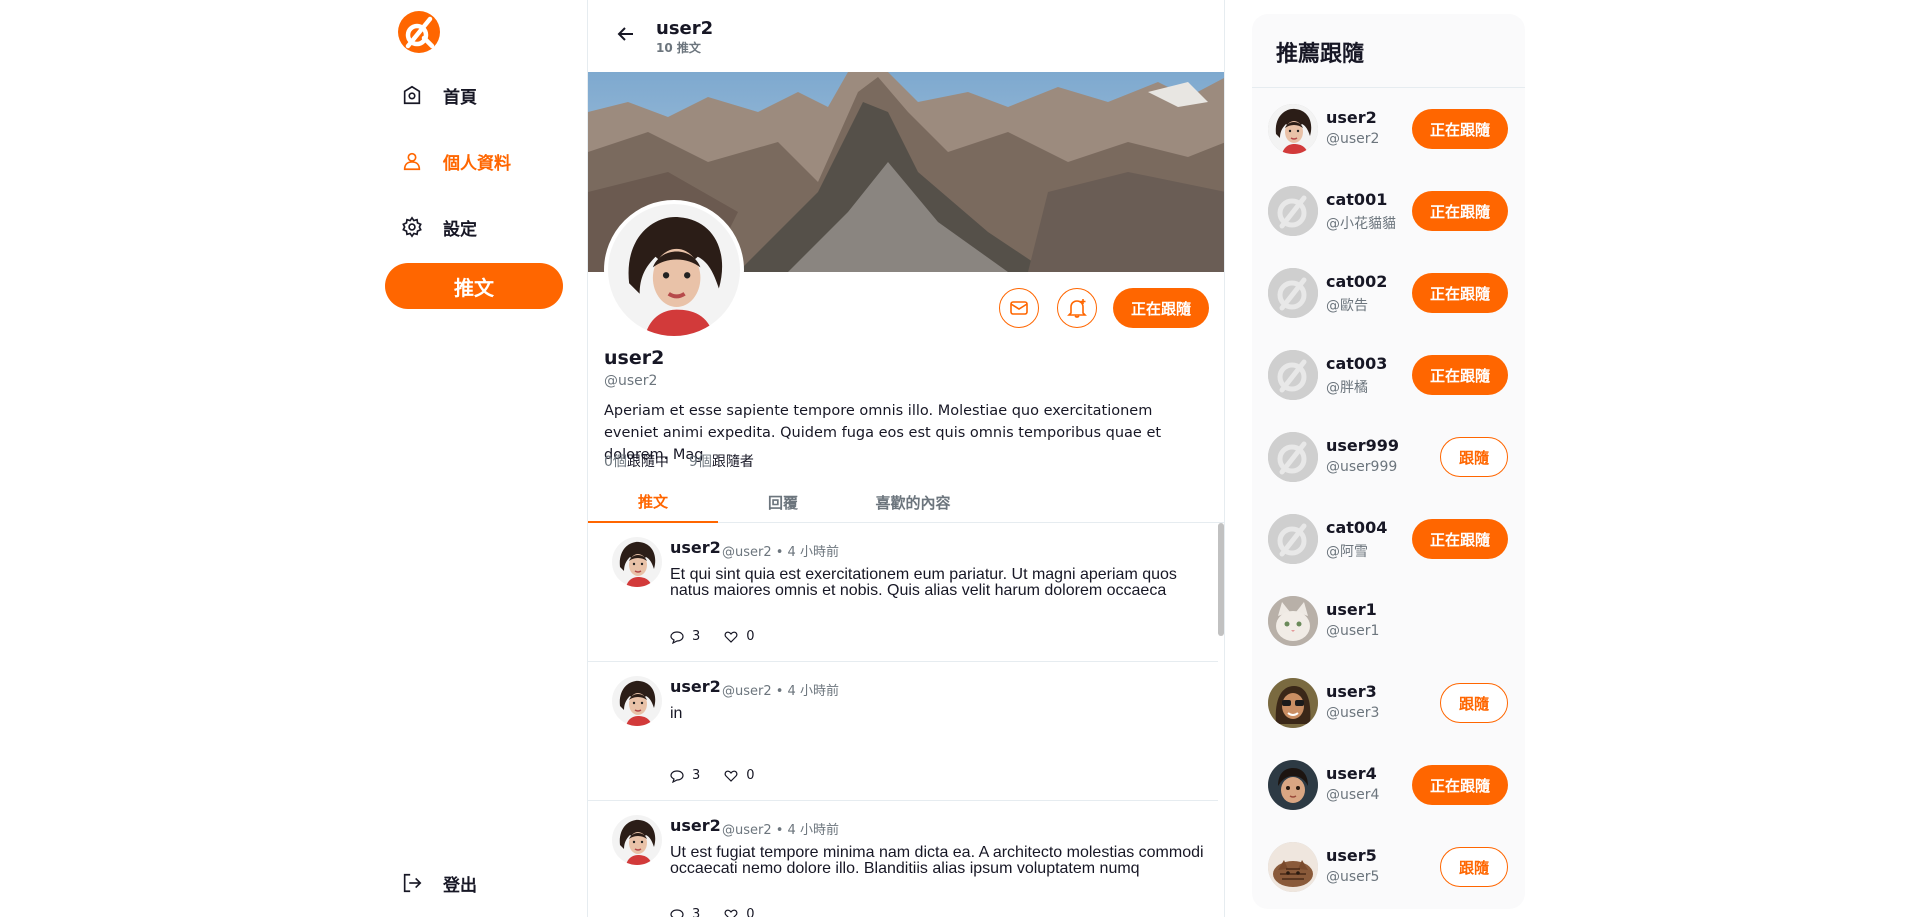 The image size is (1913, 917). I want to click on gear-icon, so click(412, 227).